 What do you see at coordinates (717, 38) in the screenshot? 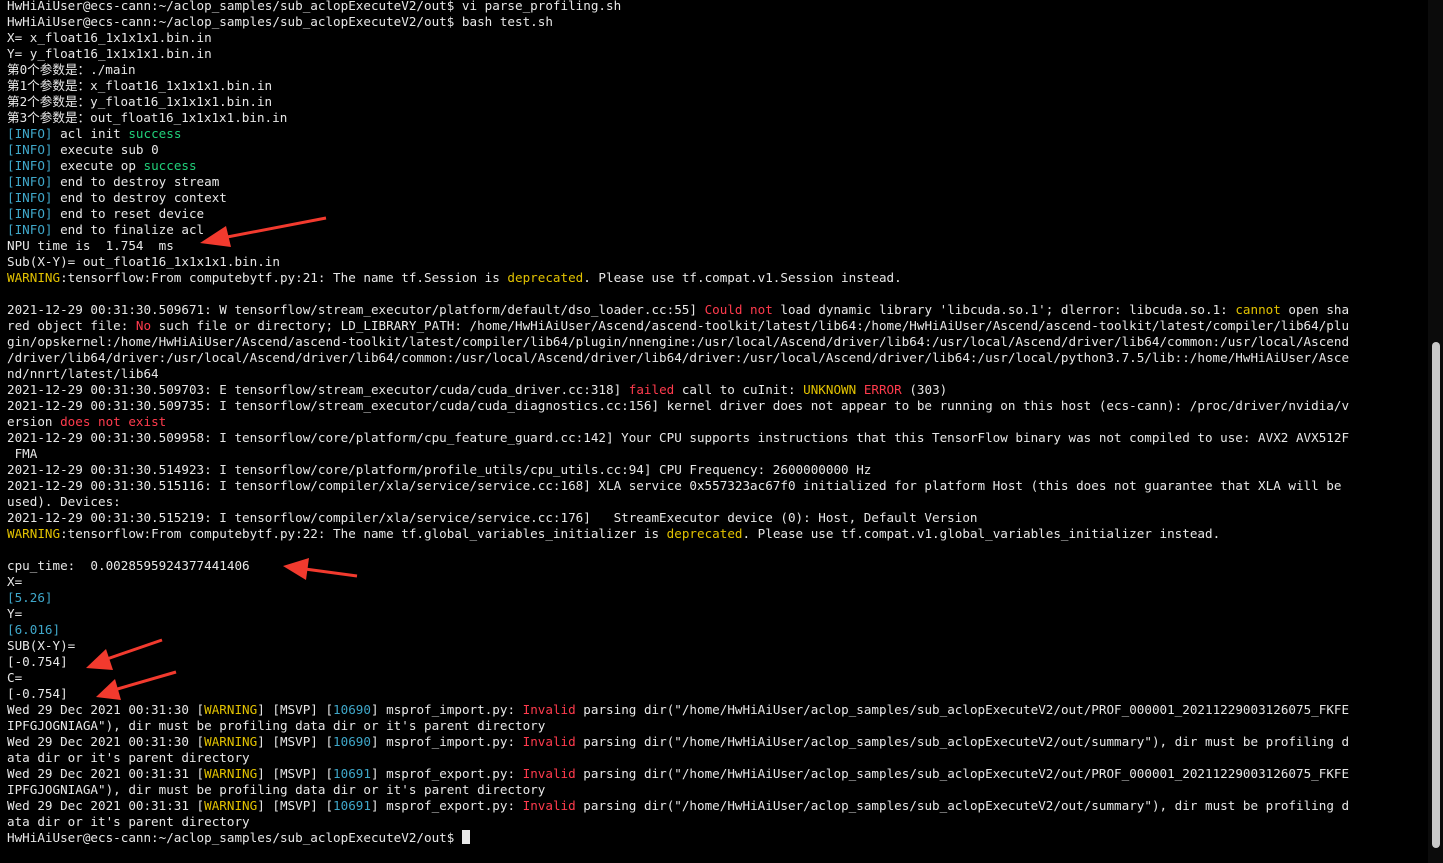
I see `terminal-line: X= x_float16_1x1x1x1.bin.in` at bounding box center [717, 38].